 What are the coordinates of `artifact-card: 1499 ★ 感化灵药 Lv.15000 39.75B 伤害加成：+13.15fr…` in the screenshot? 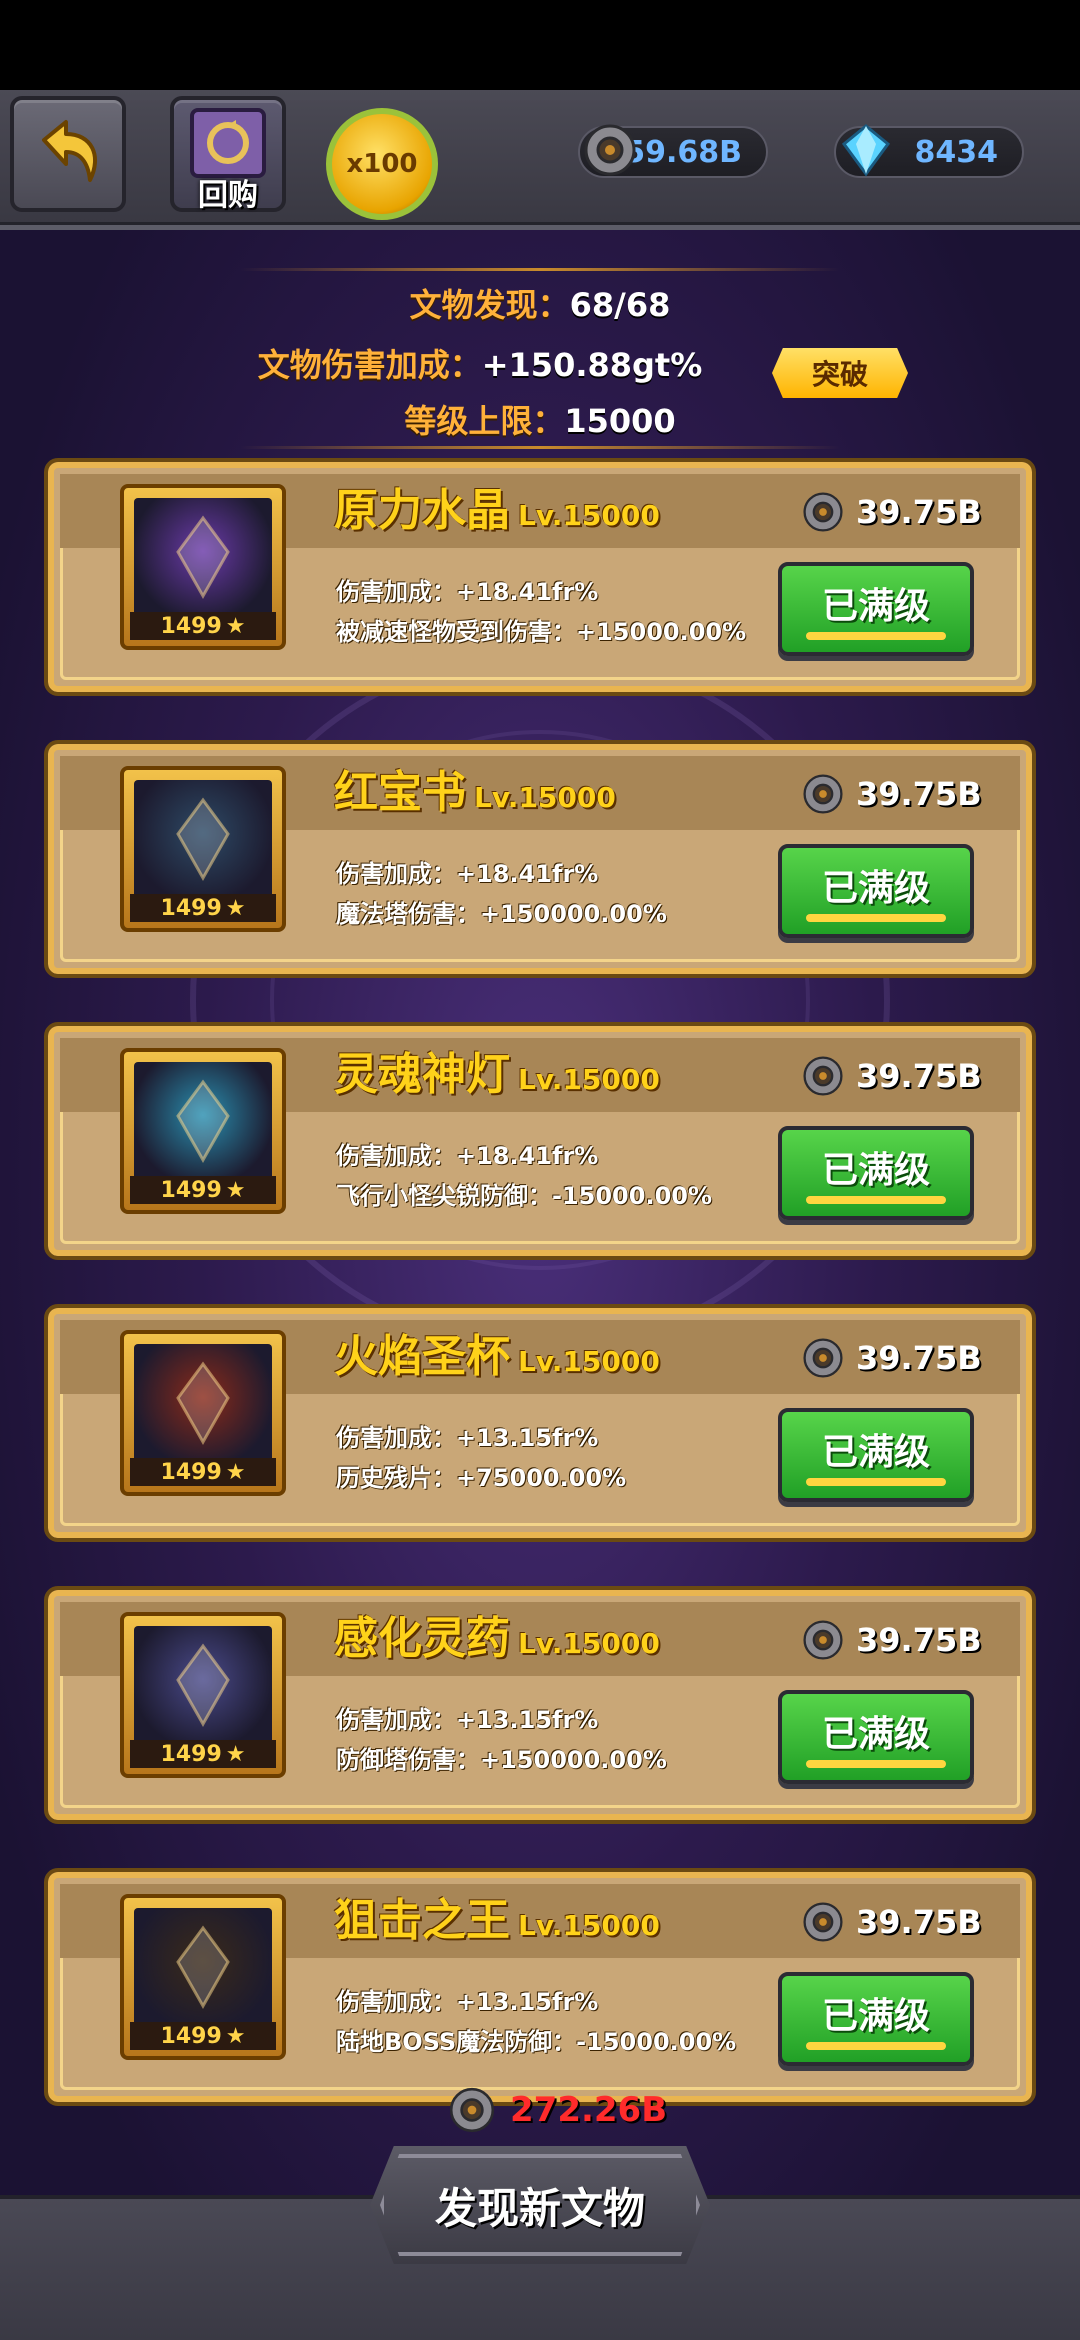 It's located at (540, 1705).